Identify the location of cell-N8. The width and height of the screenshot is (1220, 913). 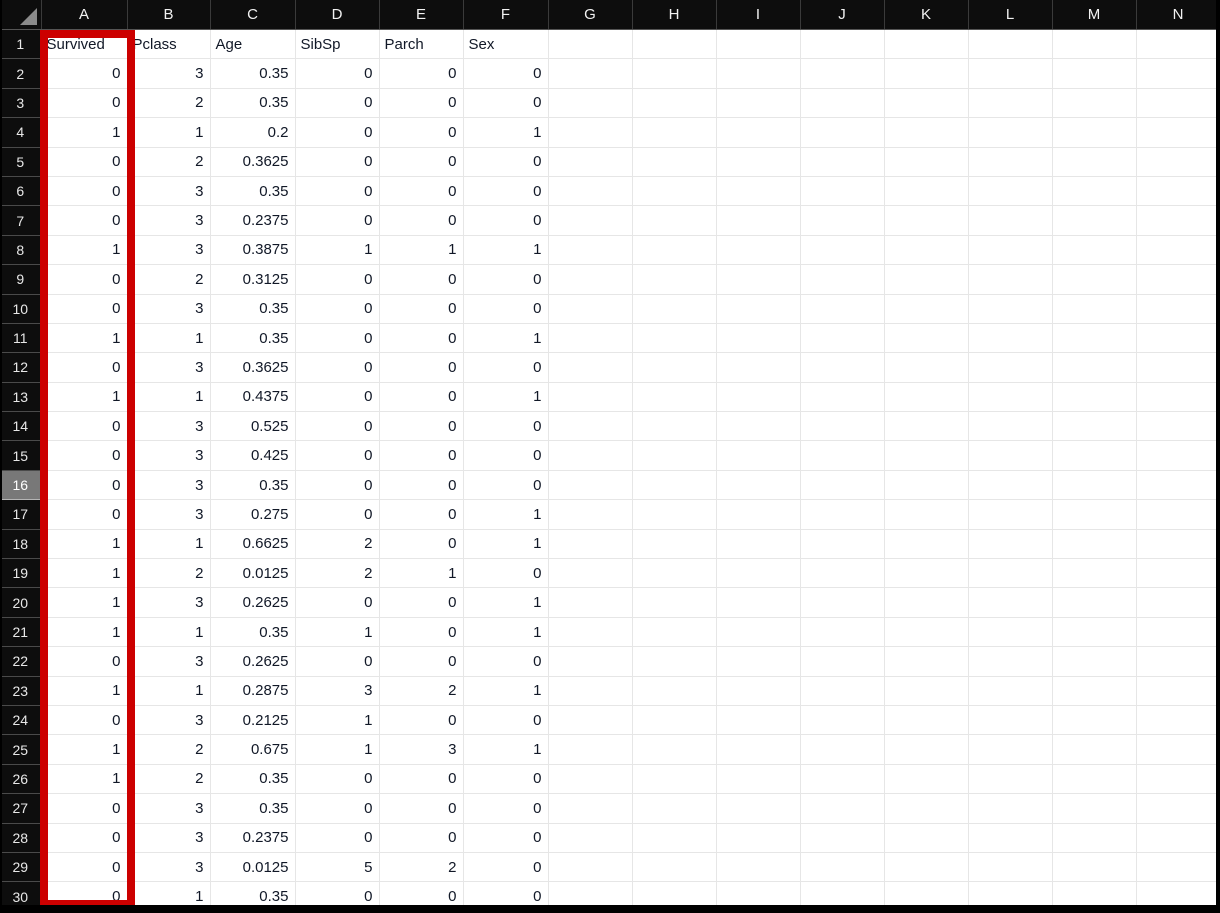
(1178, 250).